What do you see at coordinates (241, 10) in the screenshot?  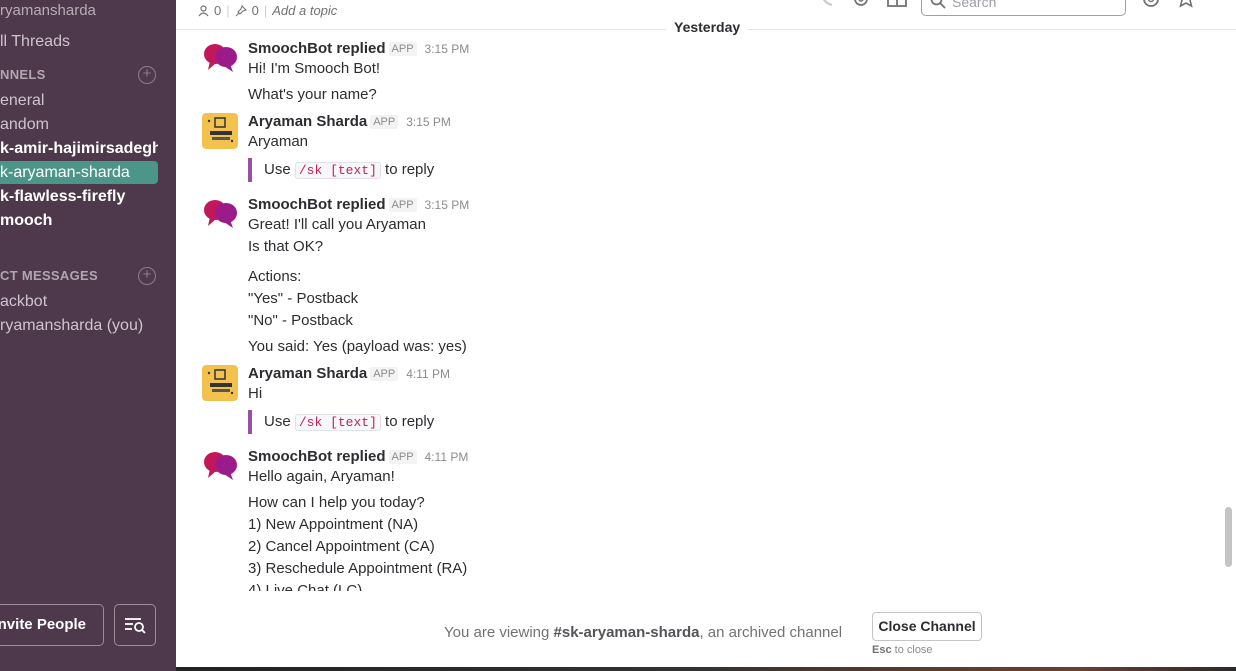 I see `pin-icon` at bounding box center [241, 10].